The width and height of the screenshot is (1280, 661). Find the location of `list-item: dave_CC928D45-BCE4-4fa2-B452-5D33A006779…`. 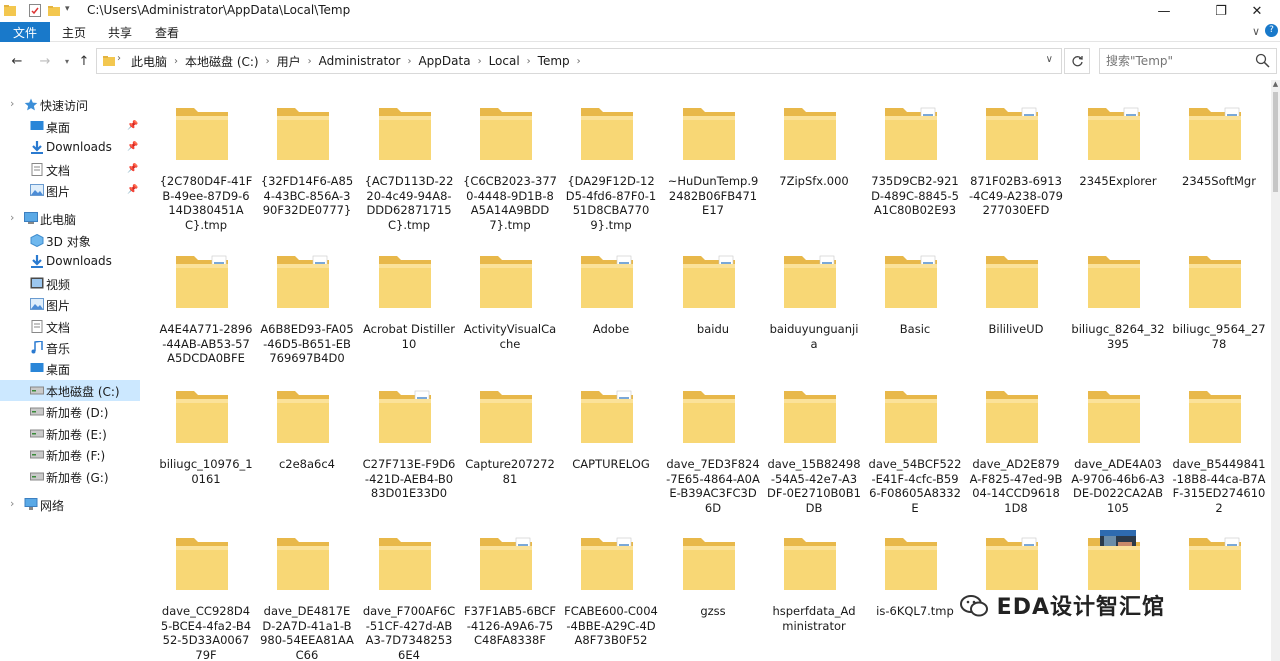

list-item: dave_CC928D45-BCE4-4fa2-B452-5D33A006779… is located at coordinates (205, 590).